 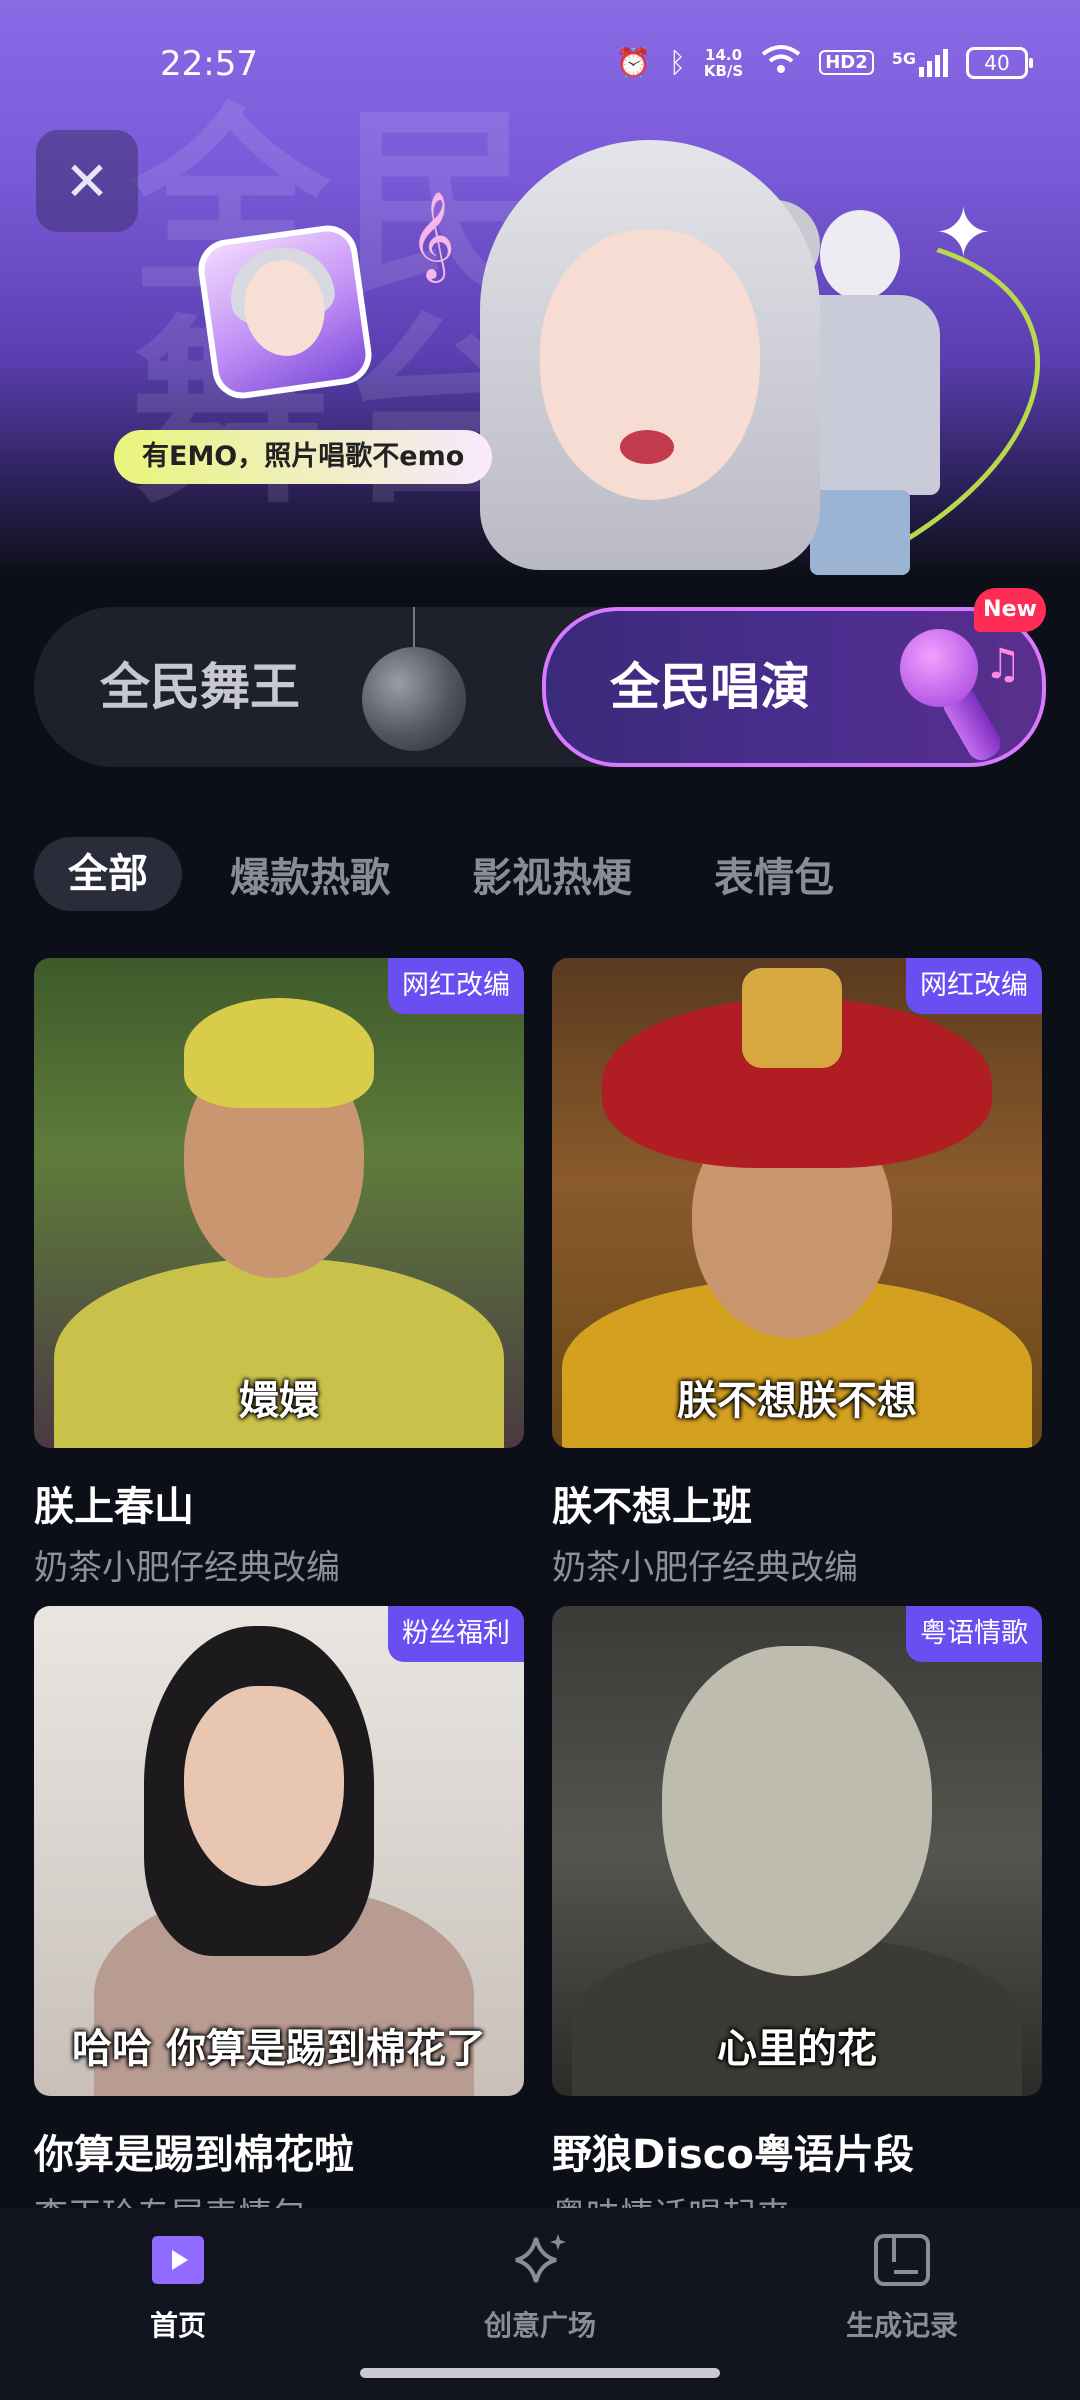 I want to click on nav-creative-square-label: 创意广场, so click(x=539, y=2325).